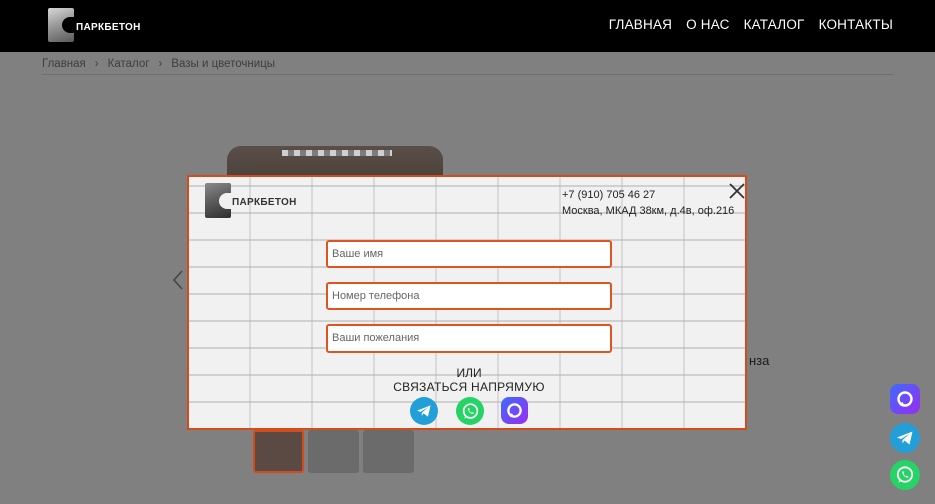  I want to click on wishes-textarea, so click(469, 338).